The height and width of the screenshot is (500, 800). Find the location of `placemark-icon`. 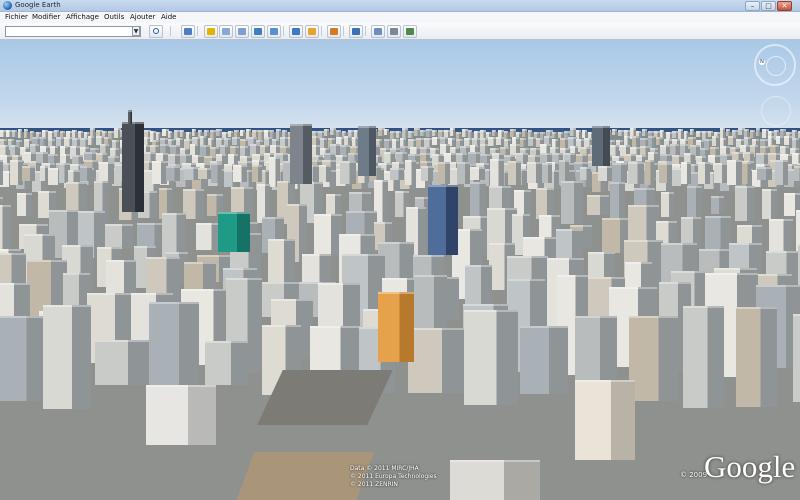

placemark-icon is located at coordinates (211, 31).